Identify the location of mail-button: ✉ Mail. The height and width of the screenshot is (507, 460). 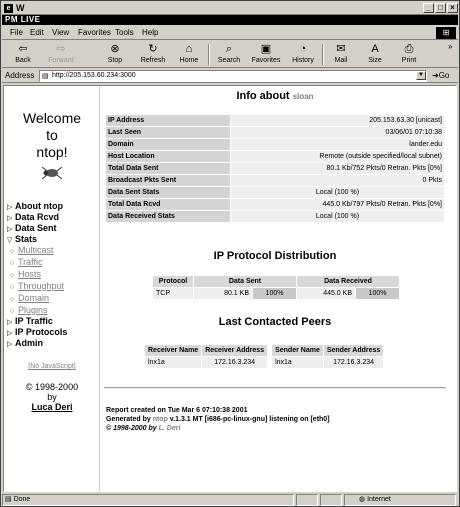
(341, 54).